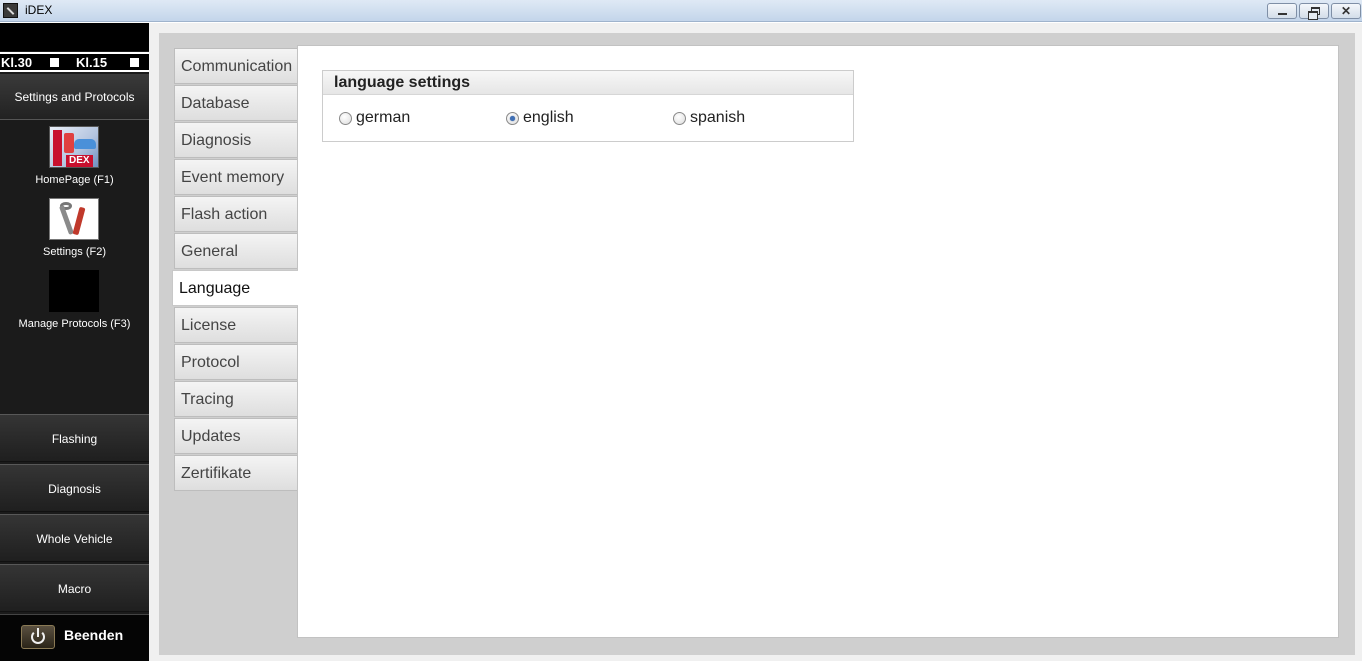 This screenshot has width=1362, height=661. I want to click on window-title: iDEX, so click(39, 10).